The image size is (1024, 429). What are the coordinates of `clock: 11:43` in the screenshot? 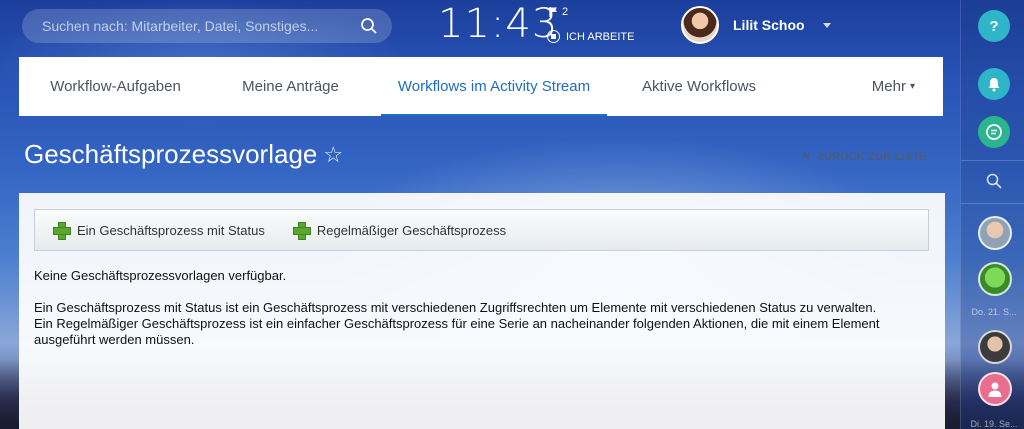 It's located at (498, 24).